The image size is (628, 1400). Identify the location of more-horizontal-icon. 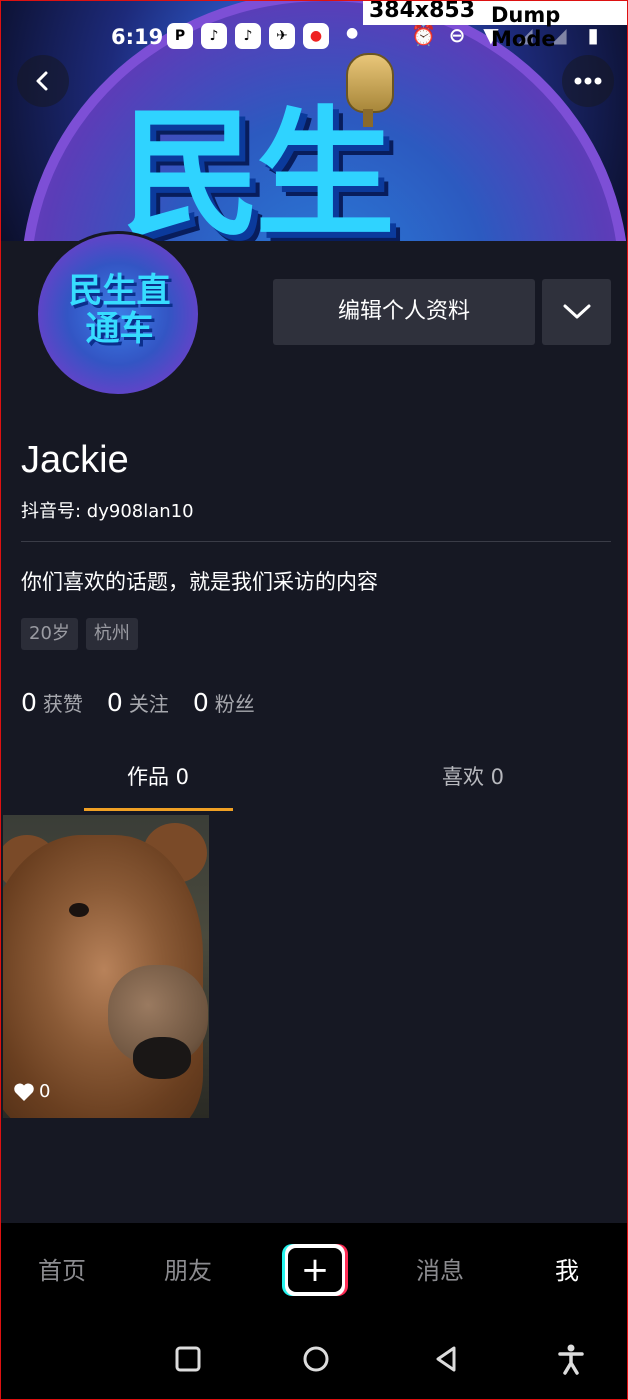
(588, 81).